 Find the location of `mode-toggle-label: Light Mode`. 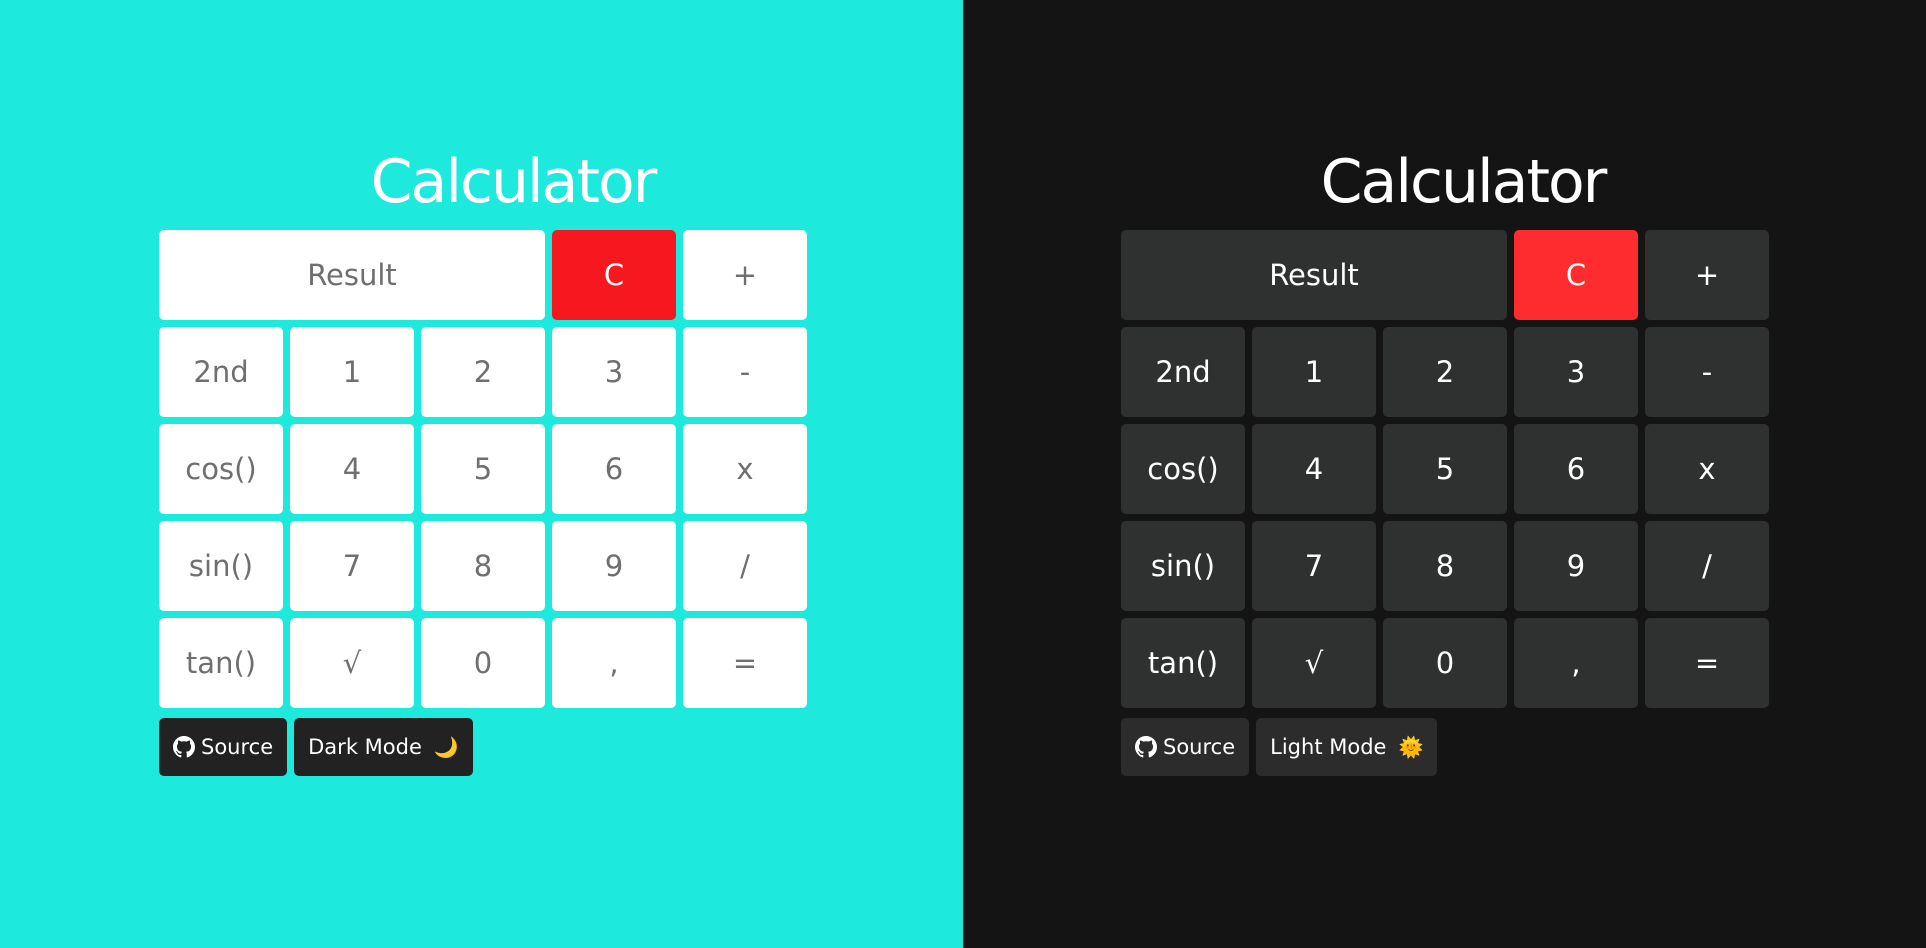

mode-toggle-label: Light Mode is located at coordinates (1328, 747).